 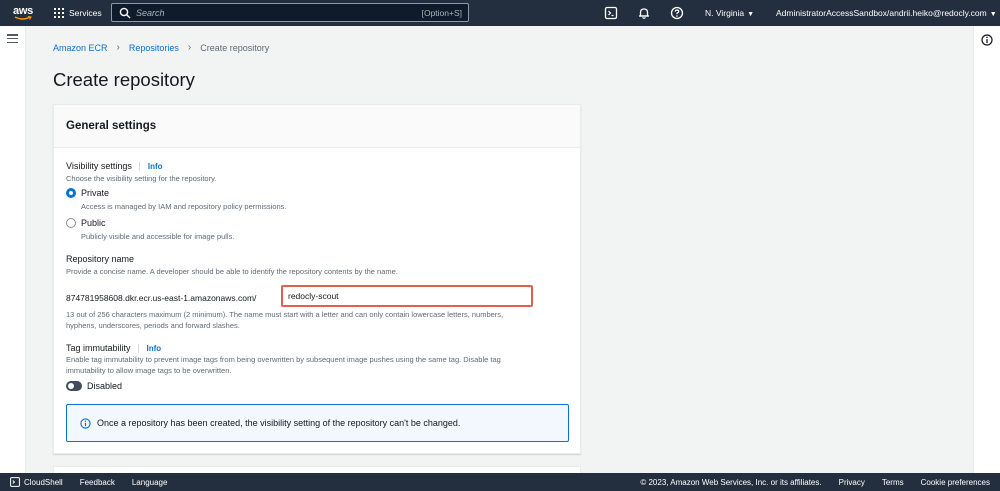 I want to click on breadcrumb-repositories: Repositories, so click(x=154, y=48).